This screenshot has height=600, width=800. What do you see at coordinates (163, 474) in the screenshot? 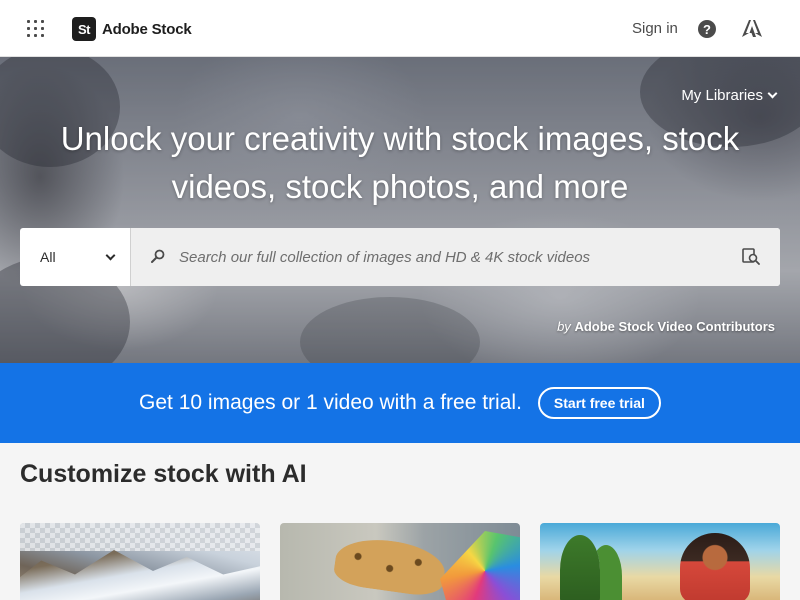
I see `section-title: Customize stock with AI` at bounding box center [163, 474].